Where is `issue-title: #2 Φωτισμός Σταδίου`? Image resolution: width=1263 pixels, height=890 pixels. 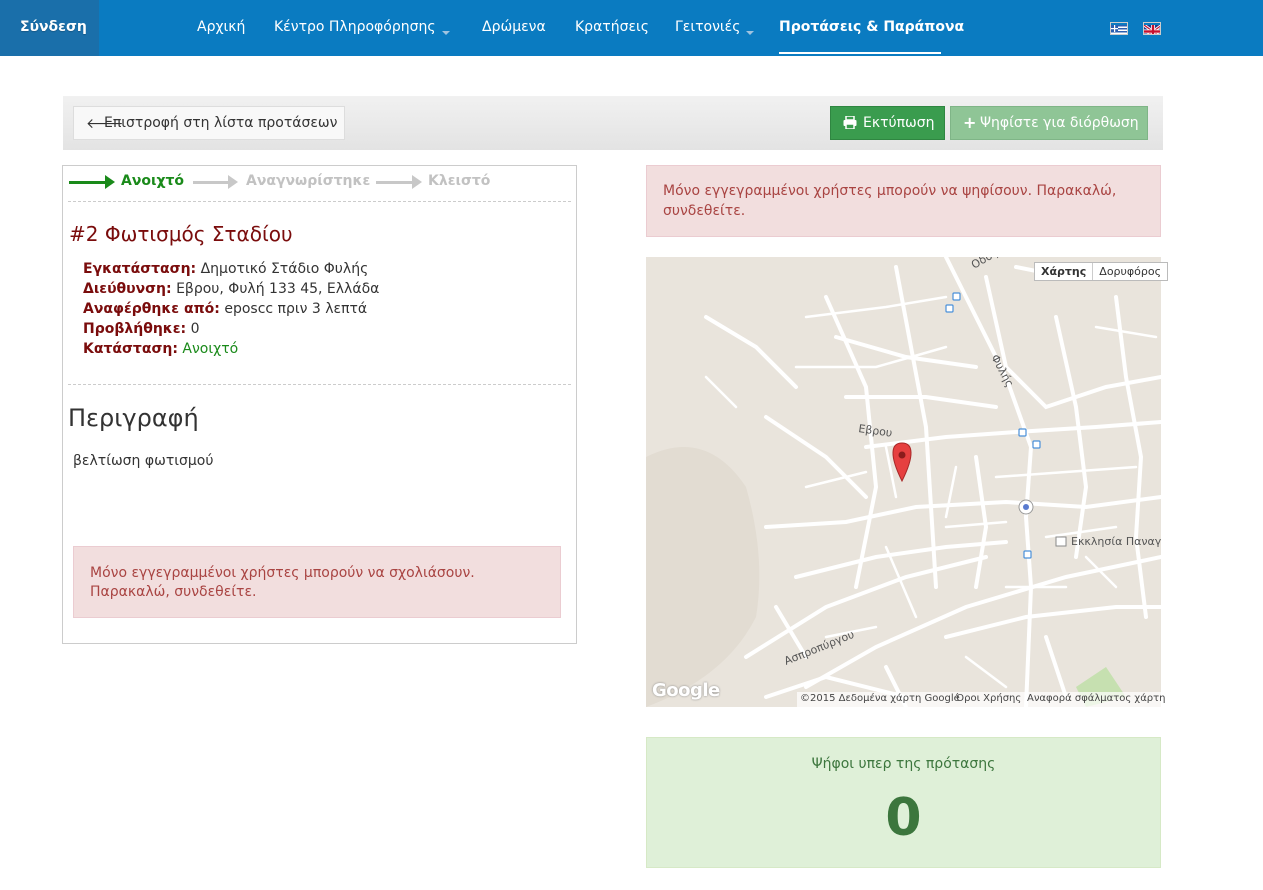 issue-title: #2 Φωτισμός Σταδίου is located at coordinates (181, 234).